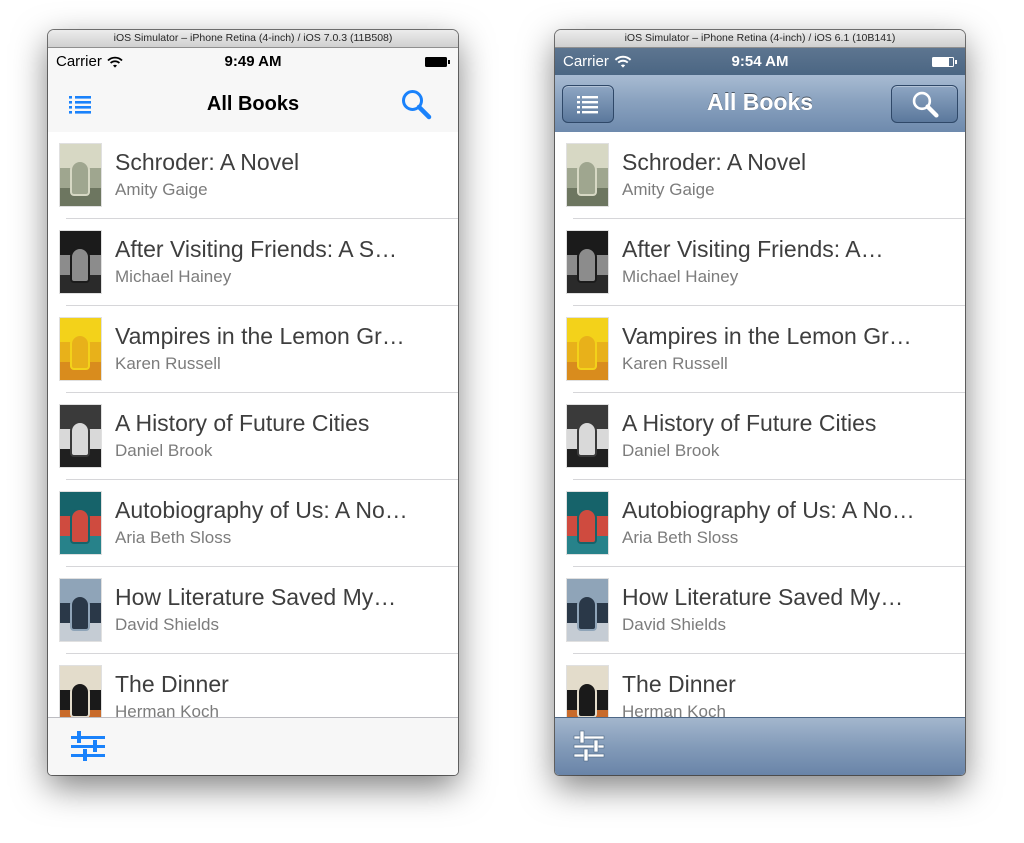 Image resolution: width=1024 pixels, height=843 pixels. I want to click on status-time: 9:49 AM, so click(253, 61).